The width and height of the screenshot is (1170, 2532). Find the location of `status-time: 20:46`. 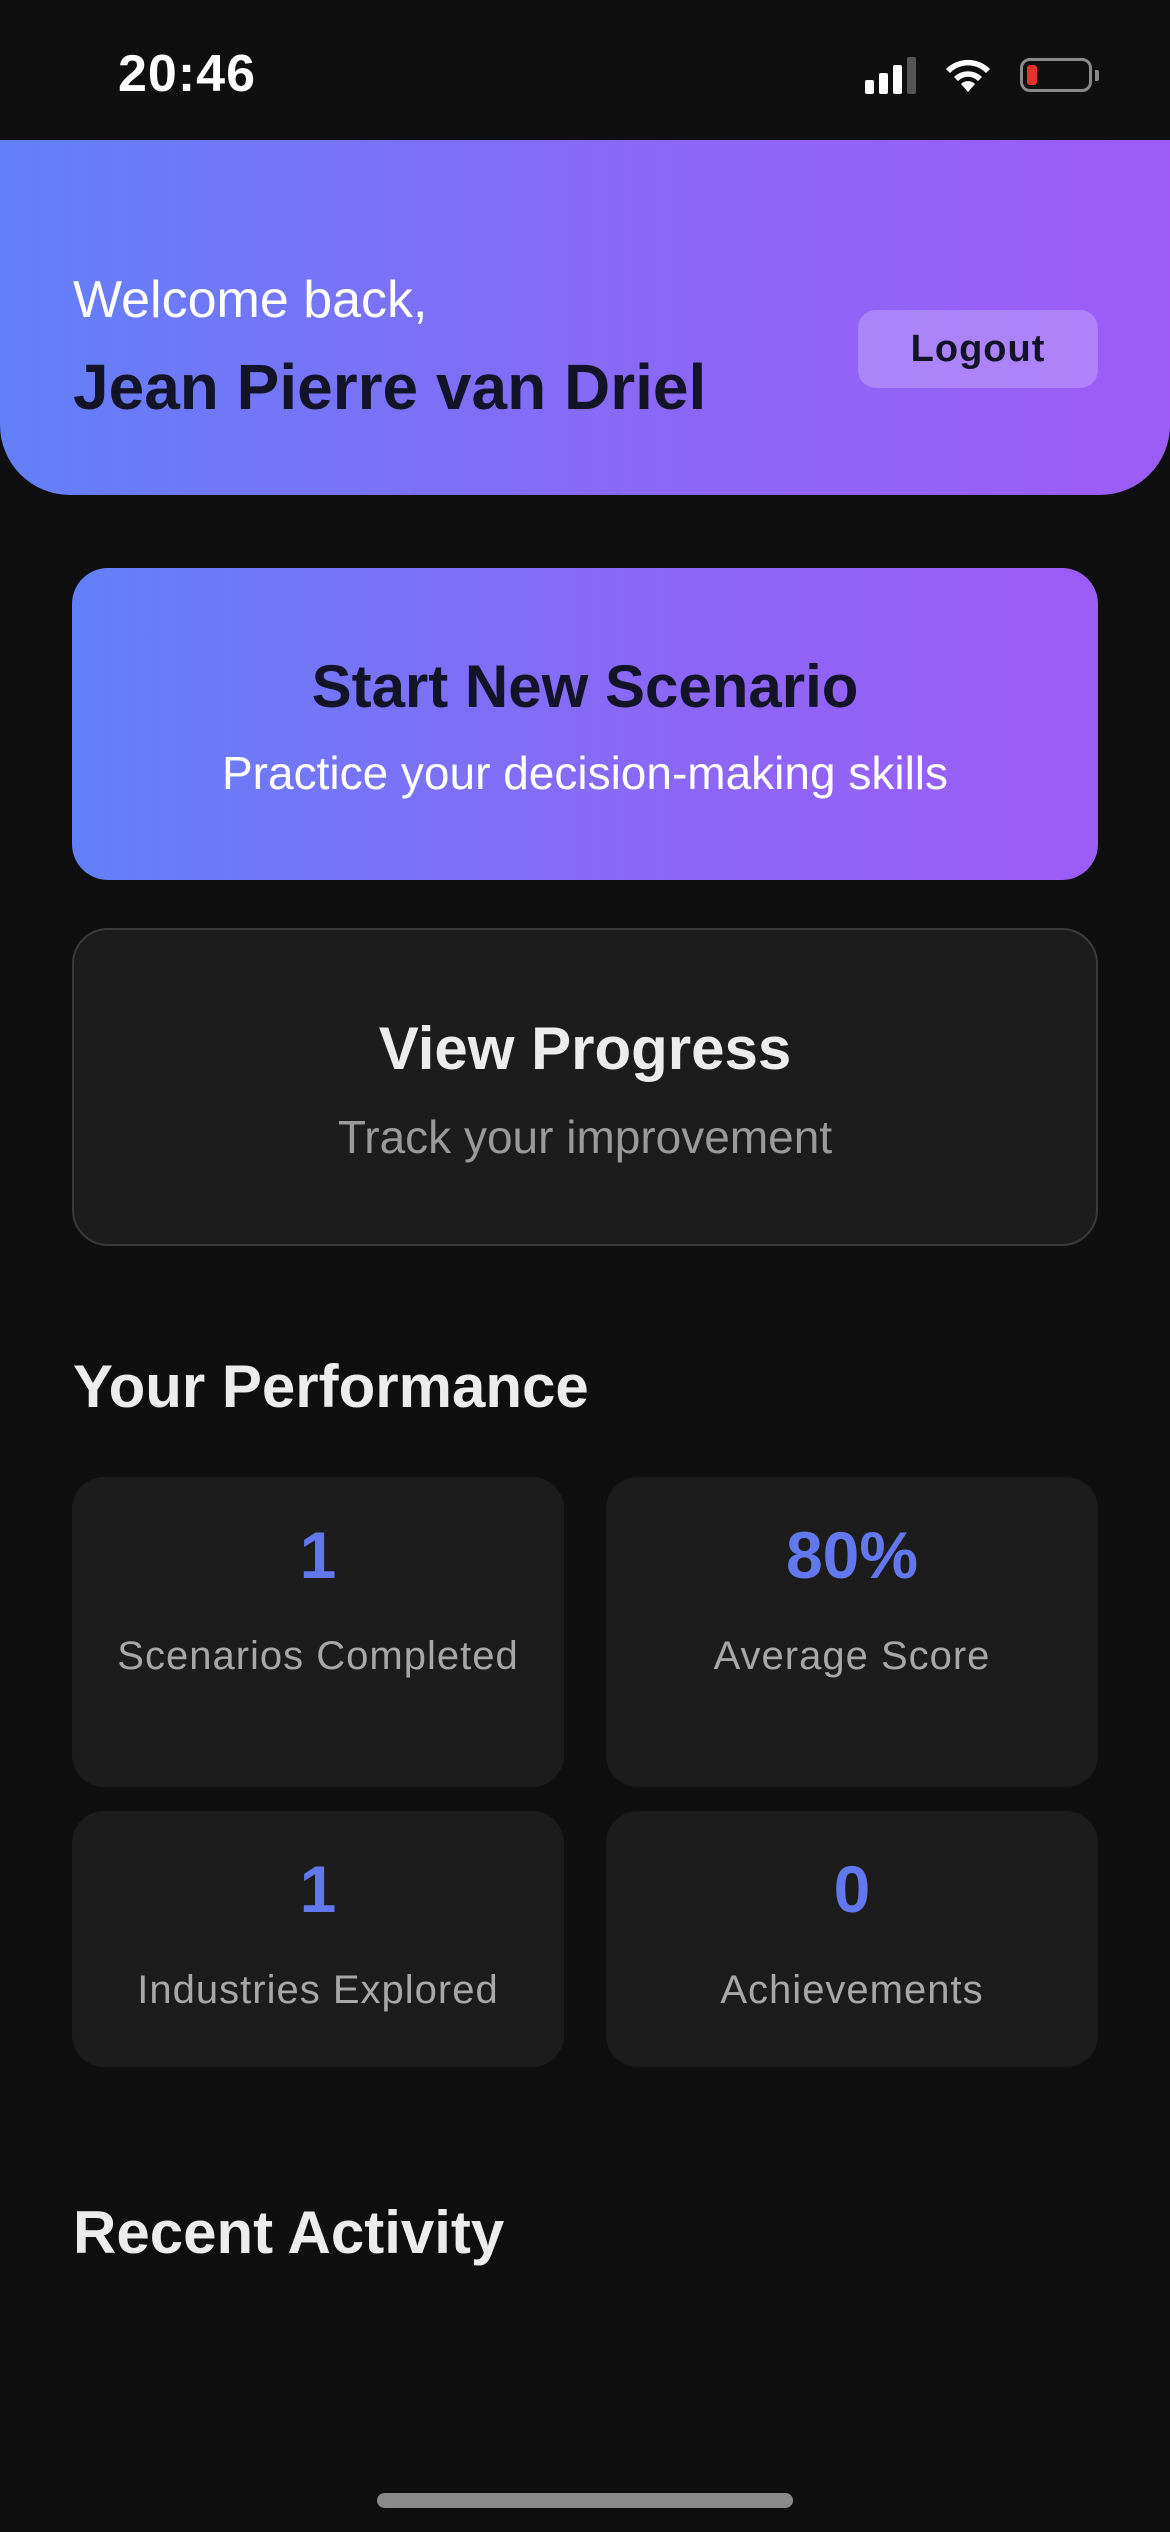

status-time: 20:46 is located at coordinates (187, 74).